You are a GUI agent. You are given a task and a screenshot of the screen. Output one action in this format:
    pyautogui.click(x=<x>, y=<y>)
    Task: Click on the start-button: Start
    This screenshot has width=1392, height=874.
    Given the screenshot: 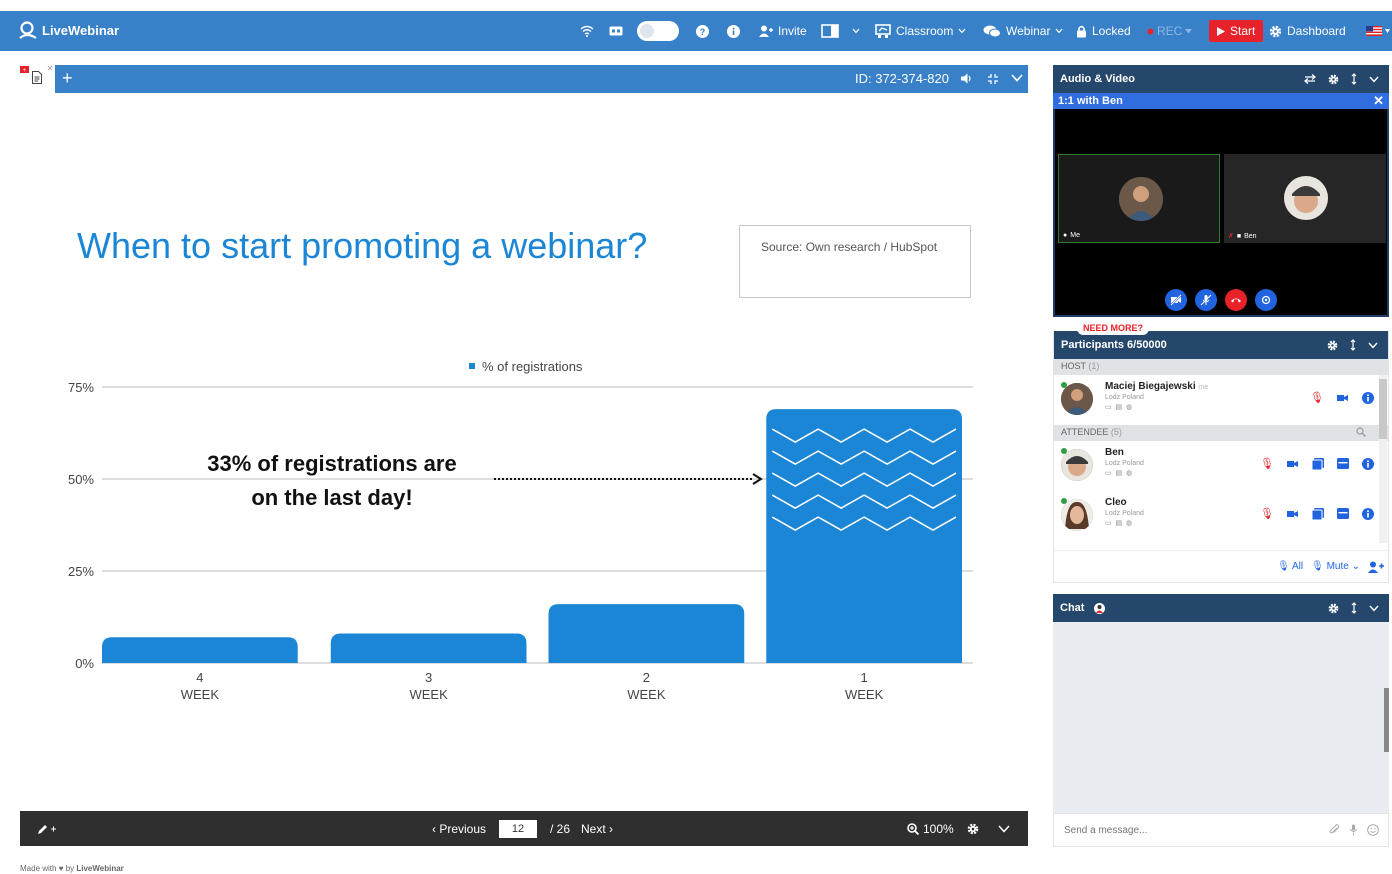 What is the action you would take?
    pyautogui.click(x=1236, y=31)
    